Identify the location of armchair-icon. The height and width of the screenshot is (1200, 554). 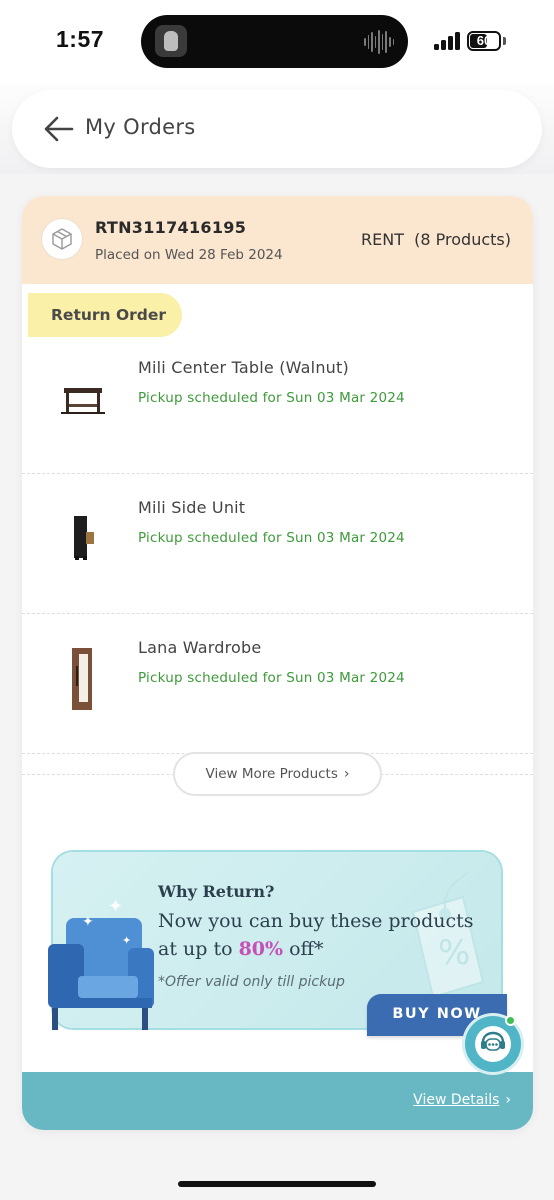
(101, 974).